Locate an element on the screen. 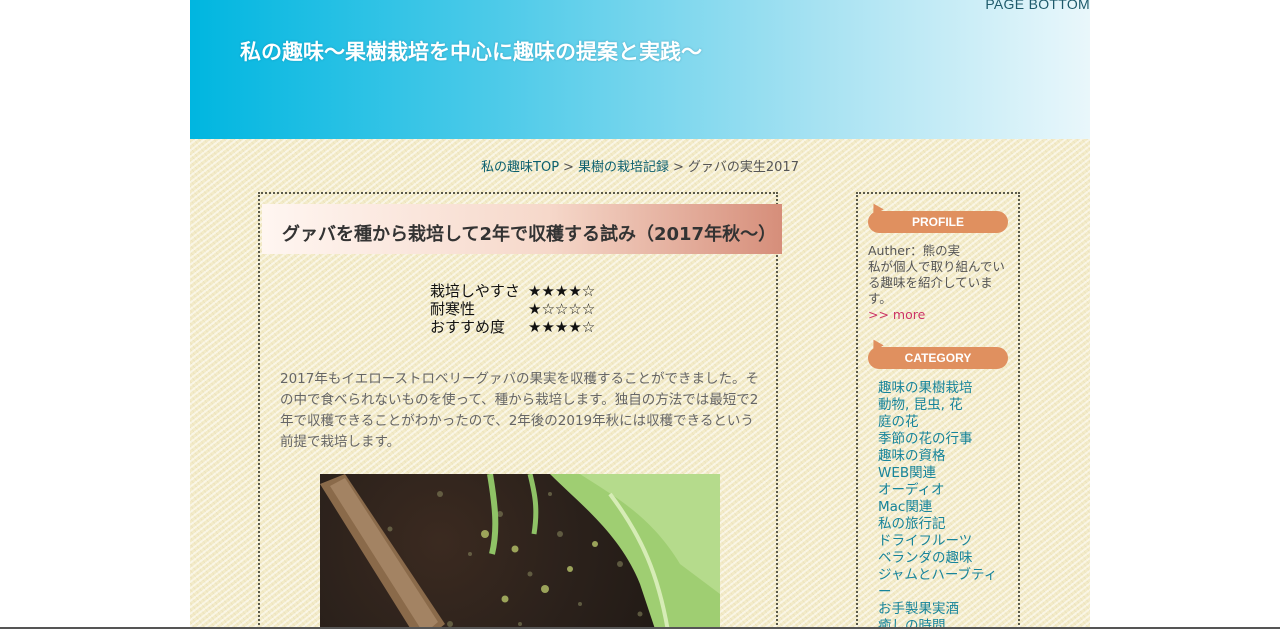 Image resolution: width=1280 pixels, height=629 pixels. breadcrumb-section-link: 果樹の栽培記録 is located at coordinates (623, 167).